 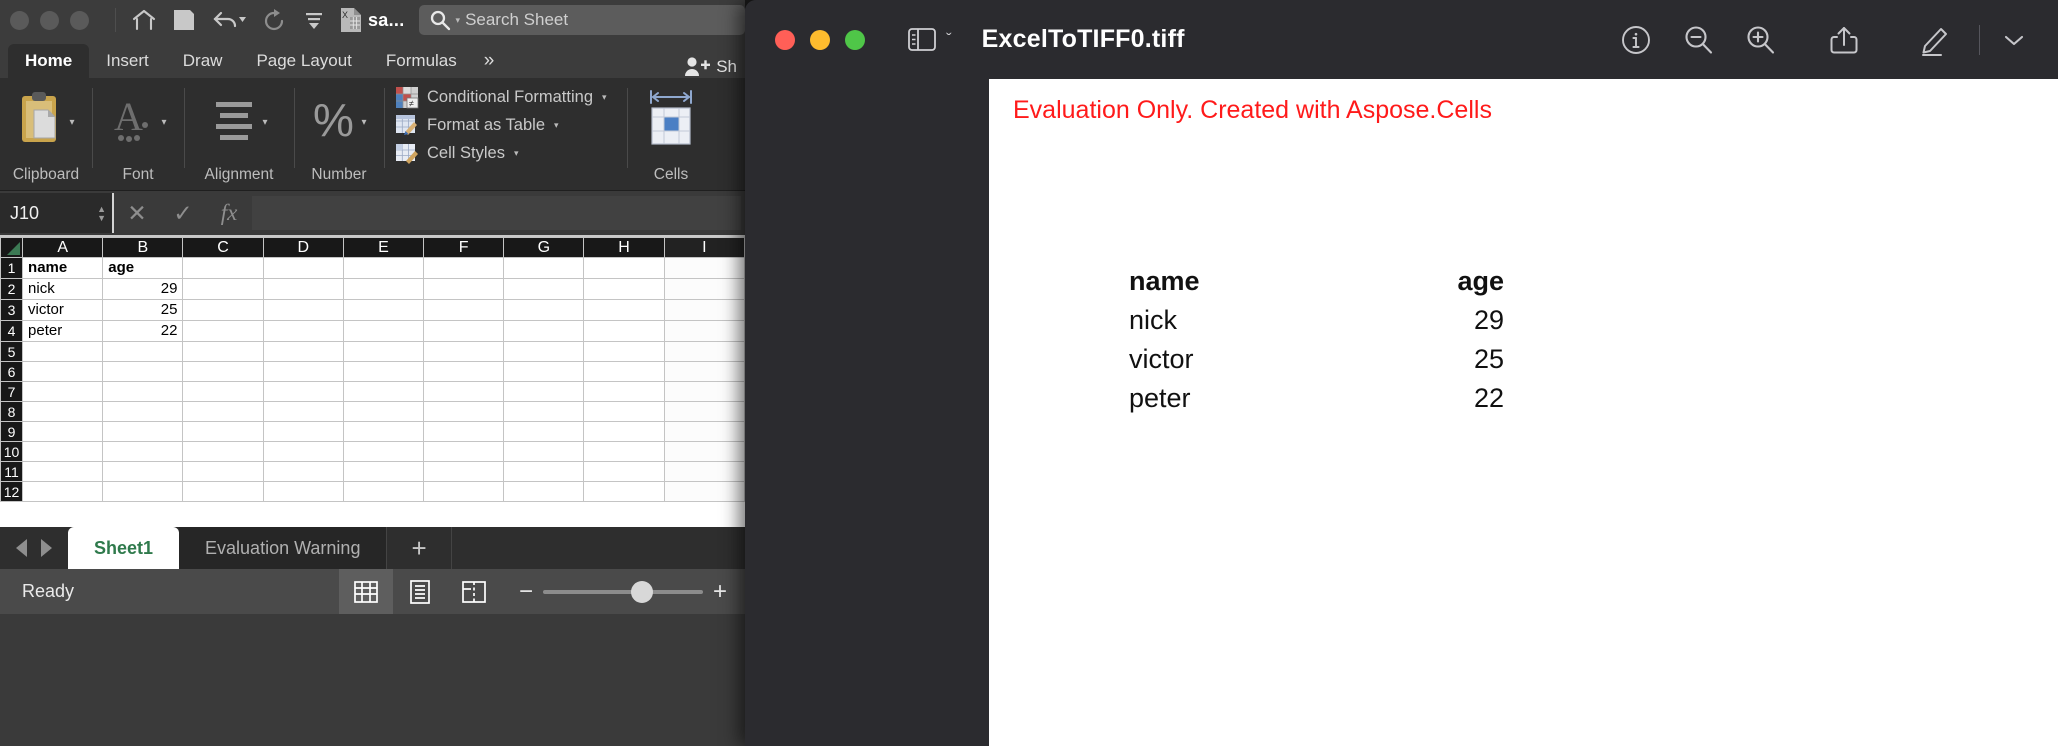 I want to click on grid-cell-I10, so click(x=704, y=451).